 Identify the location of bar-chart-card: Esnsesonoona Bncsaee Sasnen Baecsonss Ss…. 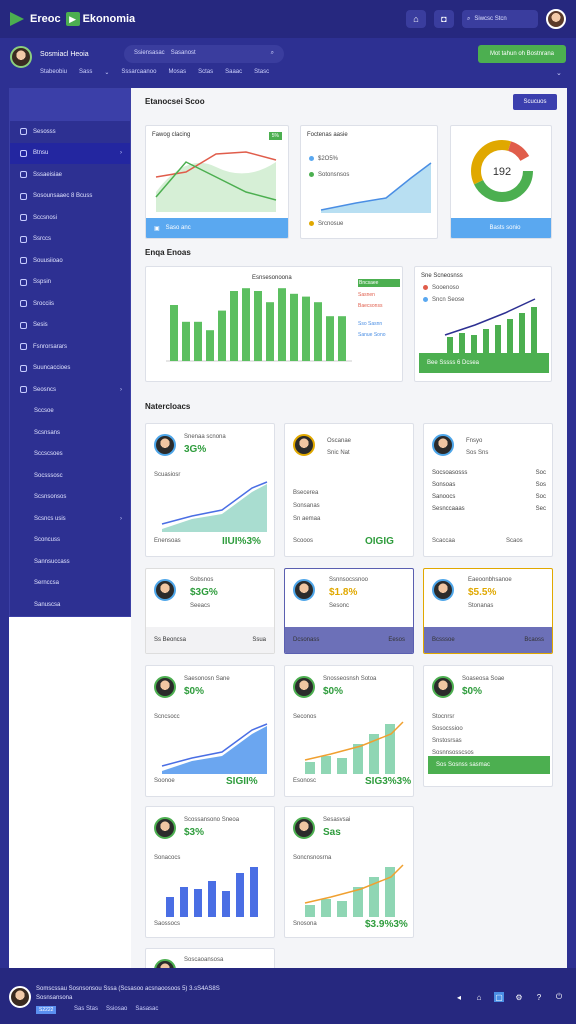
(274, 324).